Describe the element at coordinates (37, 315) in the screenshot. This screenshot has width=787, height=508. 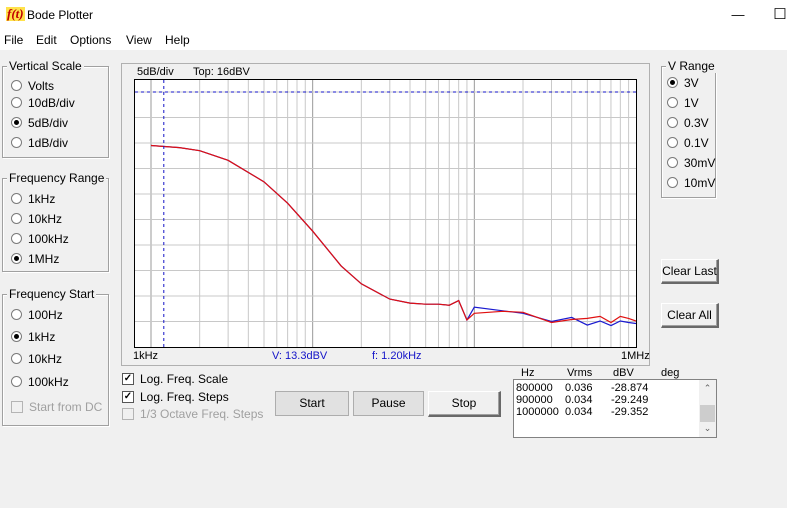
I see `frequency-start-100hz: 100Hz` at that location.